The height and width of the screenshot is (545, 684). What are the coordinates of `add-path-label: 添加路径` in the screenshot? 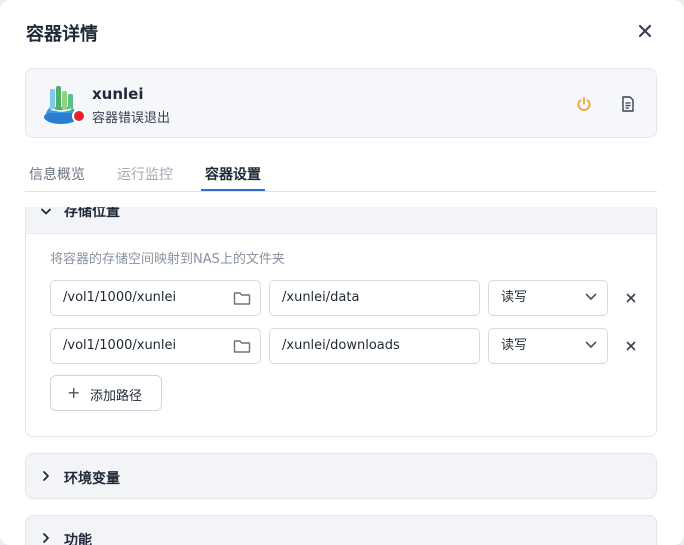 It's located at (116, 396).